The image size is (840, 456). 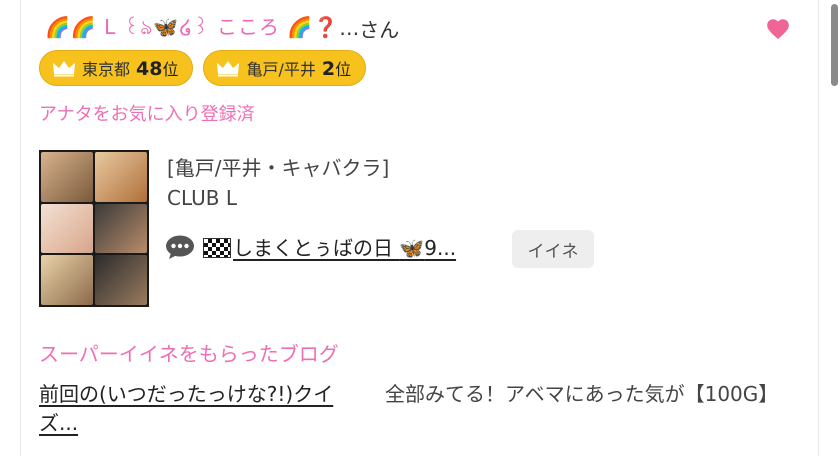 I want to click on ranking-badge-tokyo: 東京都 48位, so click(x=116, y=68).